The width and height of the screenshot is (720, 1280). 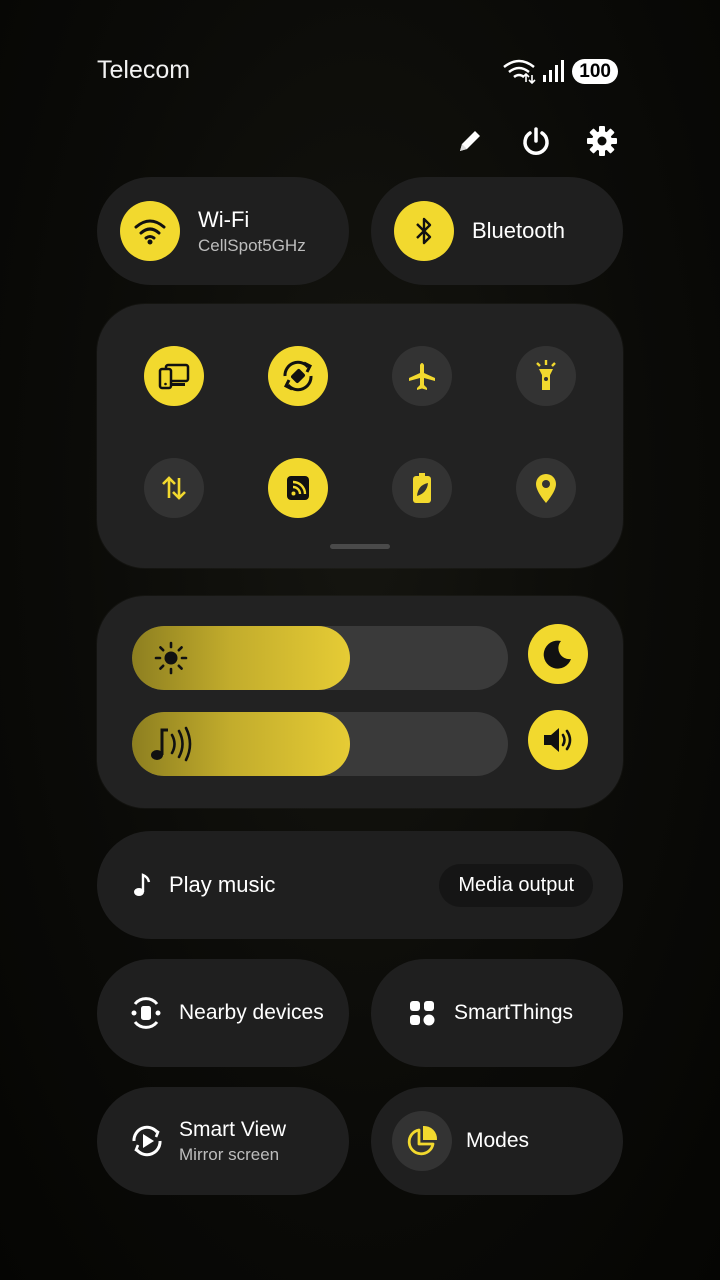 I want to click on airplane-mode-toggle, so click(x=422, y=376).